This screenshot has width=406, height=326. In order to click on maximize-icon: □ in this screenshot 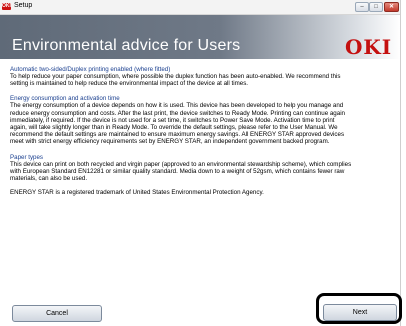, I will do `click(376, 7)`.